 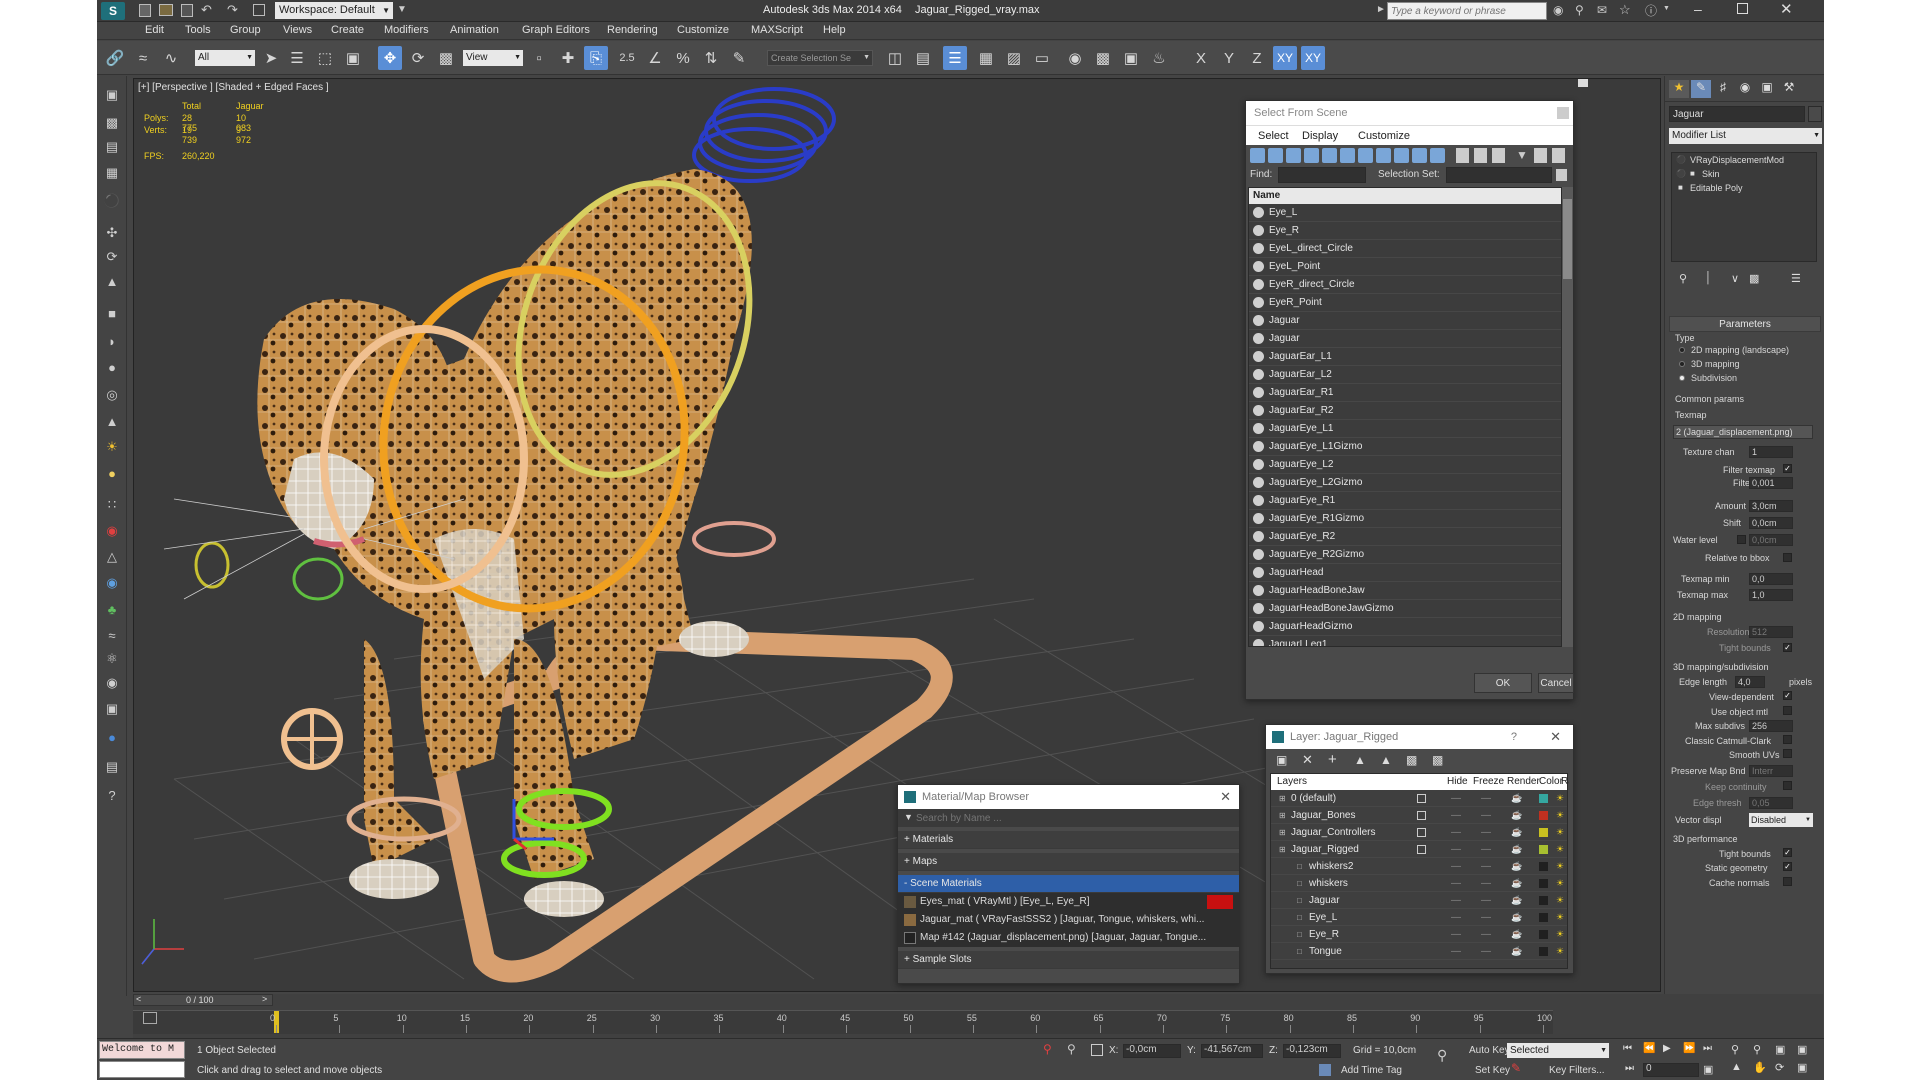 What do you see at coordinates (1360, 760) in the screenshot?
I see `select-in-layer-icon: ▲` at bounding box center [1360, 760].